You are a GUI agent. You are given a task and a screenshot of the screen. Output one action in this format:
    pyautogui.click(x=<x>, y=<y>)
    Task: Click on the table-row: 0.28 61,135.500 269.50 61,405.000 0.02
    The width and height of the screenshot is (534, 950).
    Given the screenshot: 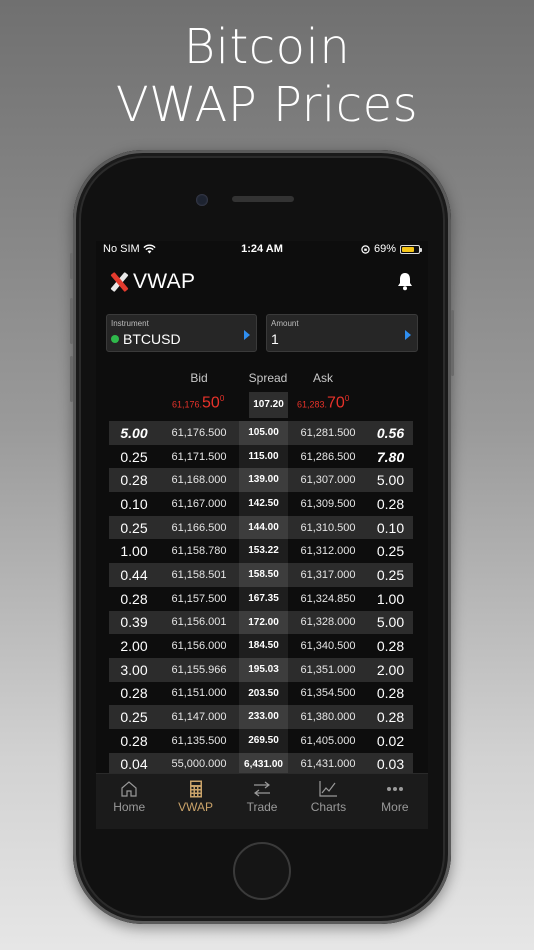 What is the action you would take?
    pyautogui.click(x=261, y=740)
    